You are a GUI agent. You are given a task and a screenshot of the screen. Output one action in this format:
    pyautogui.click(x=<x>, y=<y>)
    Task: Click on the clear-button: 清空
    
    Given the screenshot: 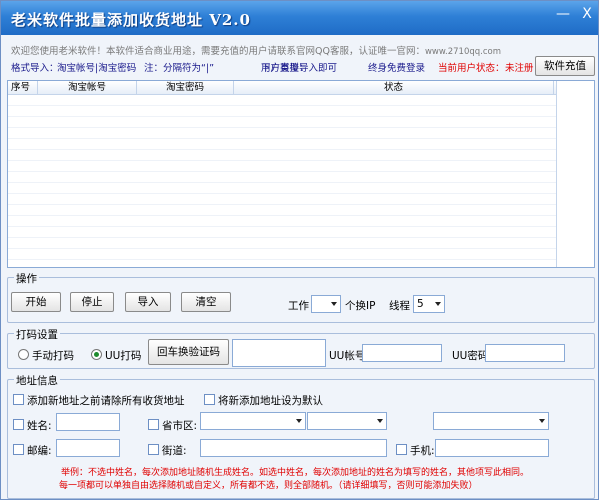 What is the action you would take?
    pyautogui.click(x=206, y=302)
    